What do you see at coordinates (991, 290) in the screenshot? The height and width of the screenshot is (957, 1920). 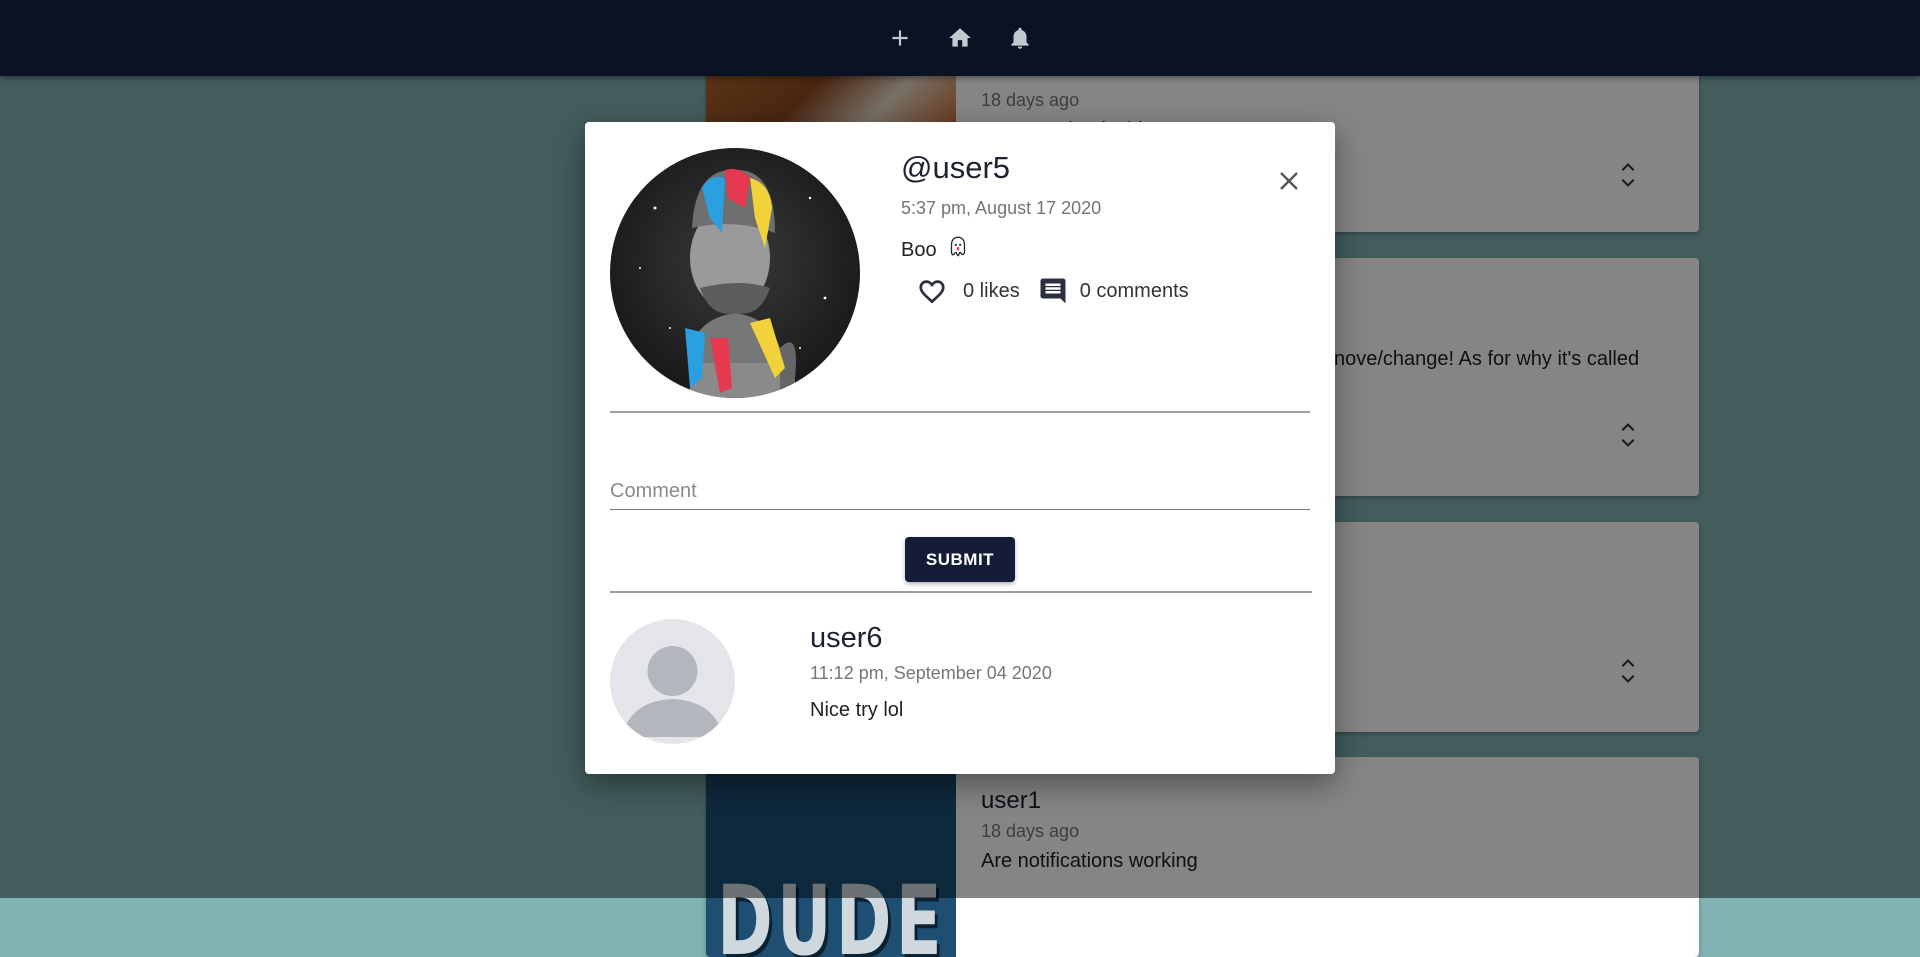 I see `likes-count: 0 likes` at bounding box center [991, 290].